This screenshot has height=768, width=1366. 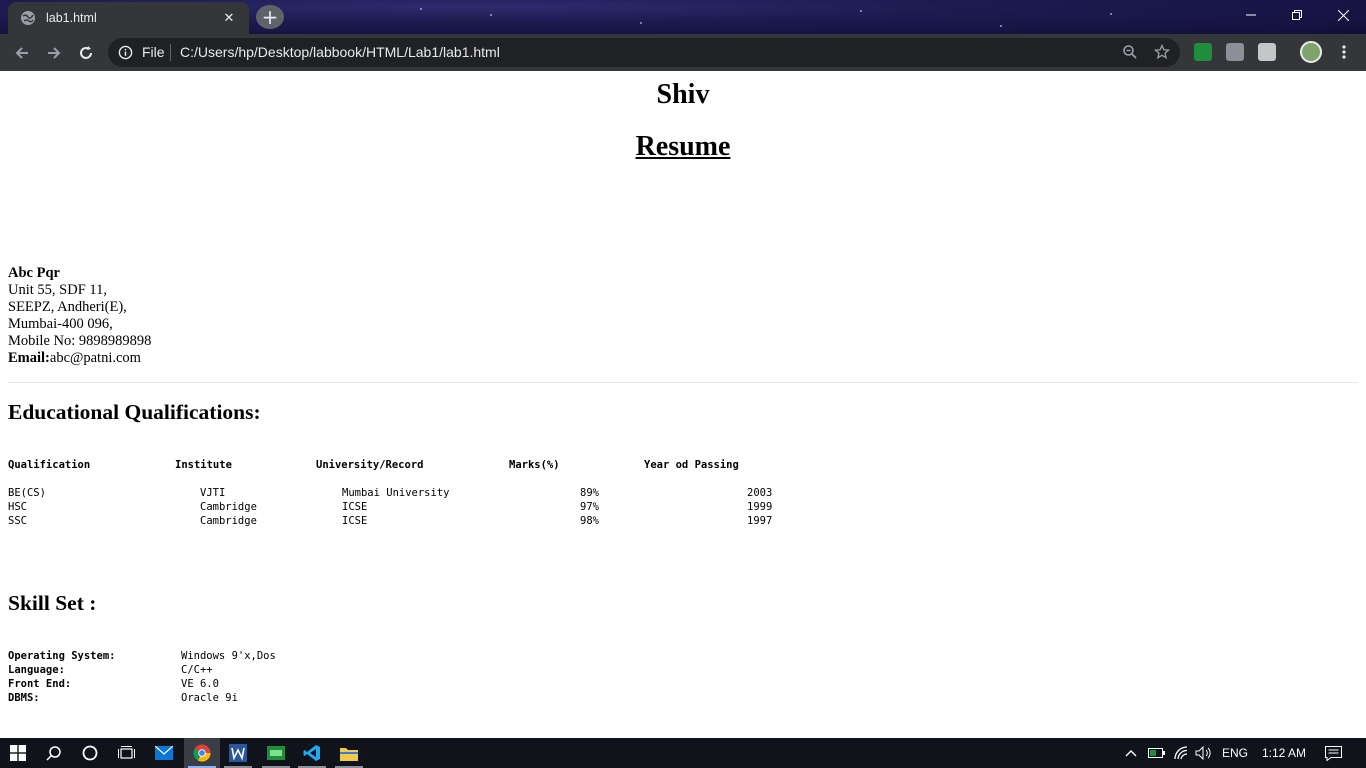 What do you see at coordinates (683, 753) in the screenshot?
I see `windows-taskbar: ENG 1:12 AM` at bounding box center [683, 753].